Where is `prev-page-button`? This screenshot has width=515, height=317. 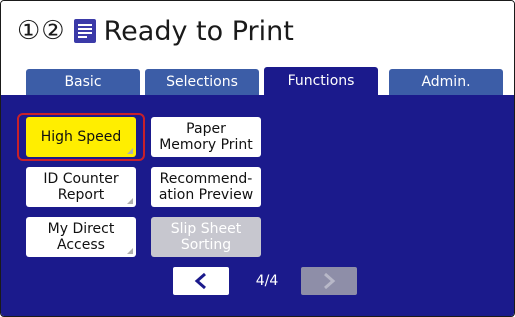 prev-page-button is located at coordinates (201, 281).